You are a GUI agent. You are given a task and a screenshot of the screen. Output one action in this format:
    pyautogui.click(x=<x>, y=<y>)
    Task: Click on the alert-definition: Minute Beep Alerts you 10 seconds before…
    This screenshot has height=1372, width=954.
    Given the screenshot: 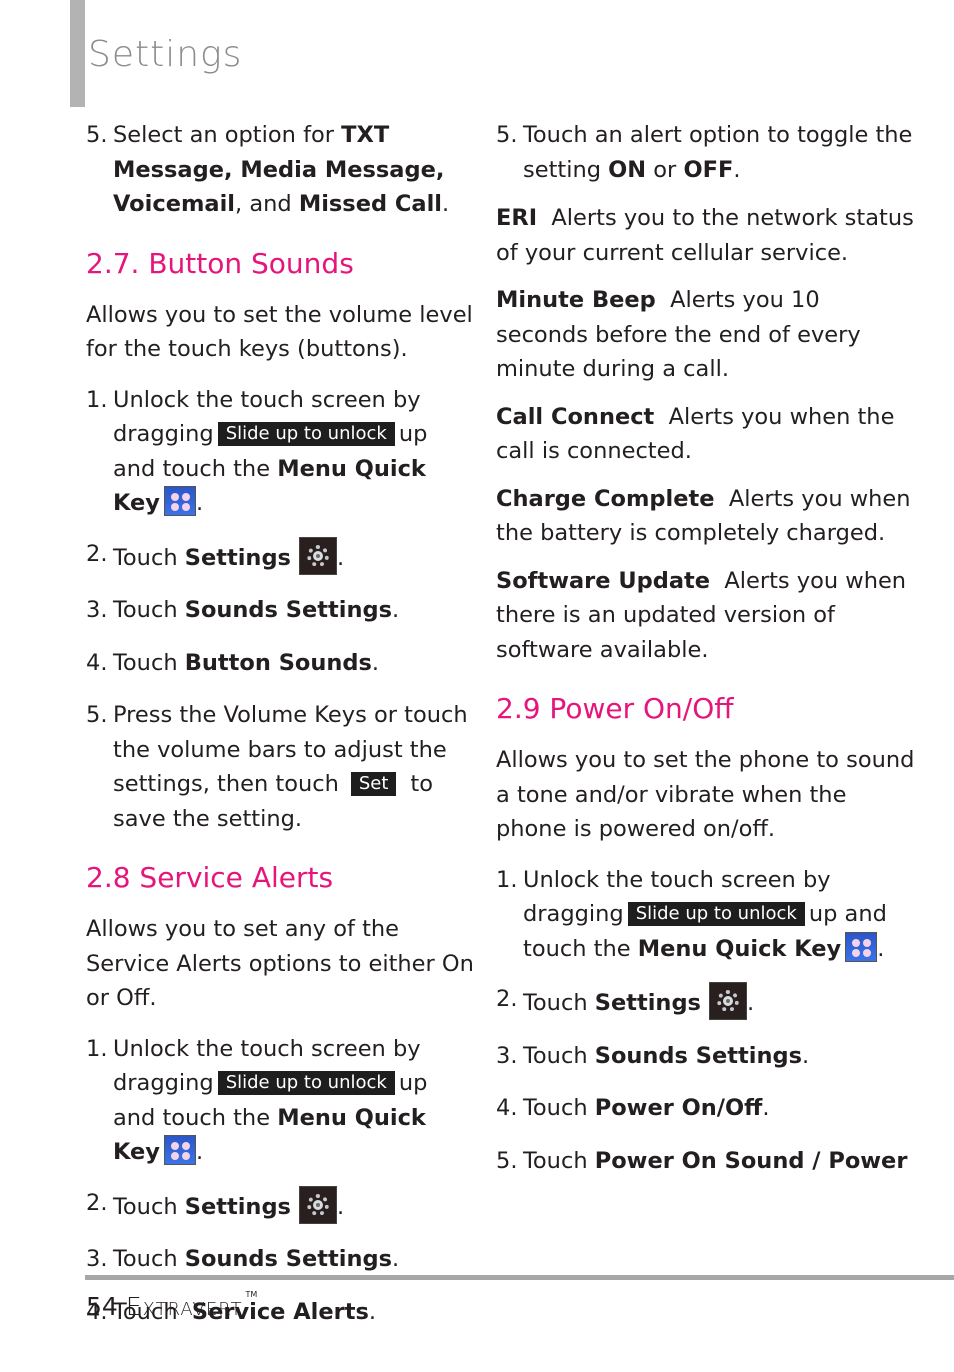 What is the action you would take?
    pyautogui.click(x=678, y=334)
    